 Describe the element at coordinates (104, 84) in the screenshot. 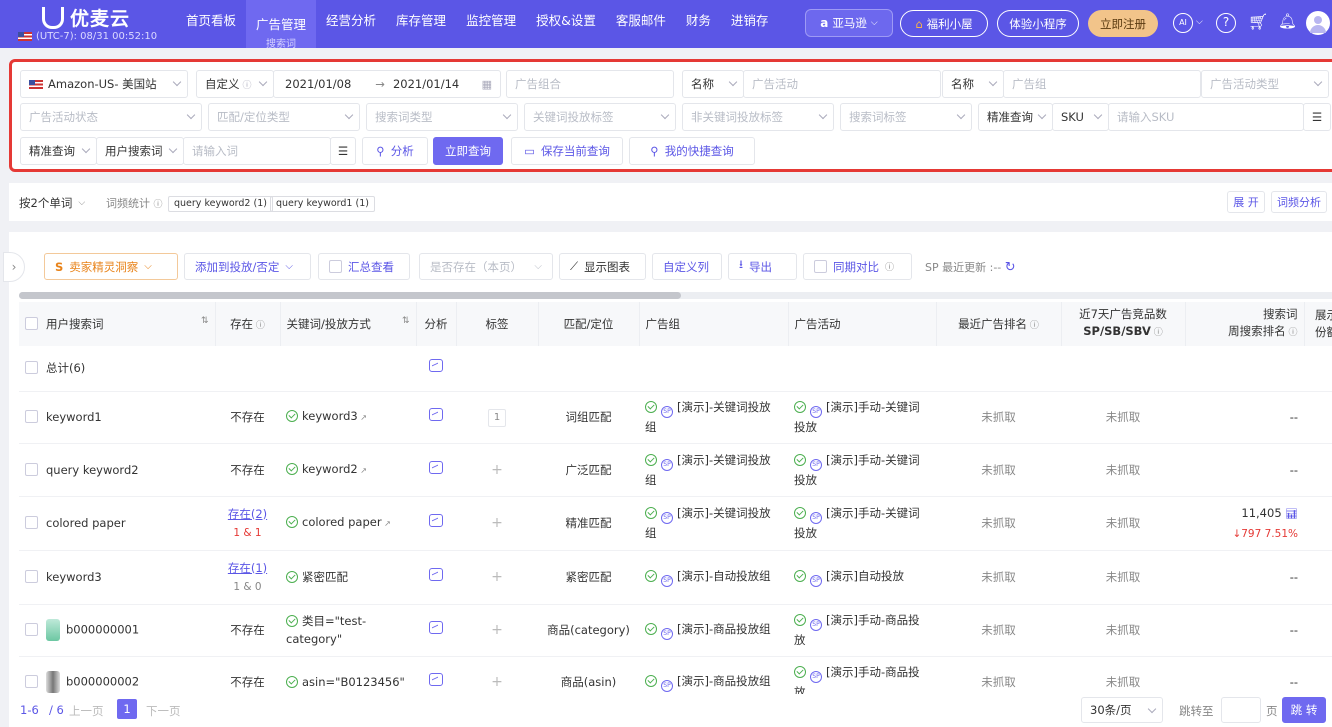

I see `store-select: Amazon-US- 美国站` at that location.